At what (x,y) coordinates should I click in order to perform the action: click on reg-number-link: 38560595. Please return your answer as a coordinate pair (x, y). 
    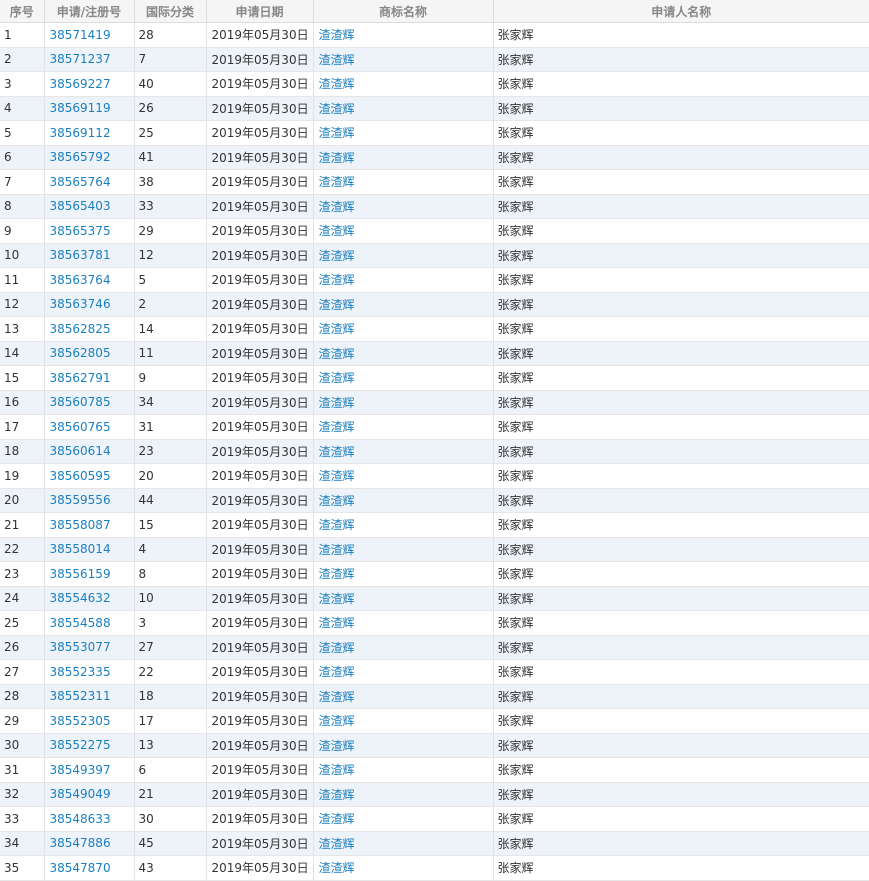
    Looking at the image, I should click on (80, 476).